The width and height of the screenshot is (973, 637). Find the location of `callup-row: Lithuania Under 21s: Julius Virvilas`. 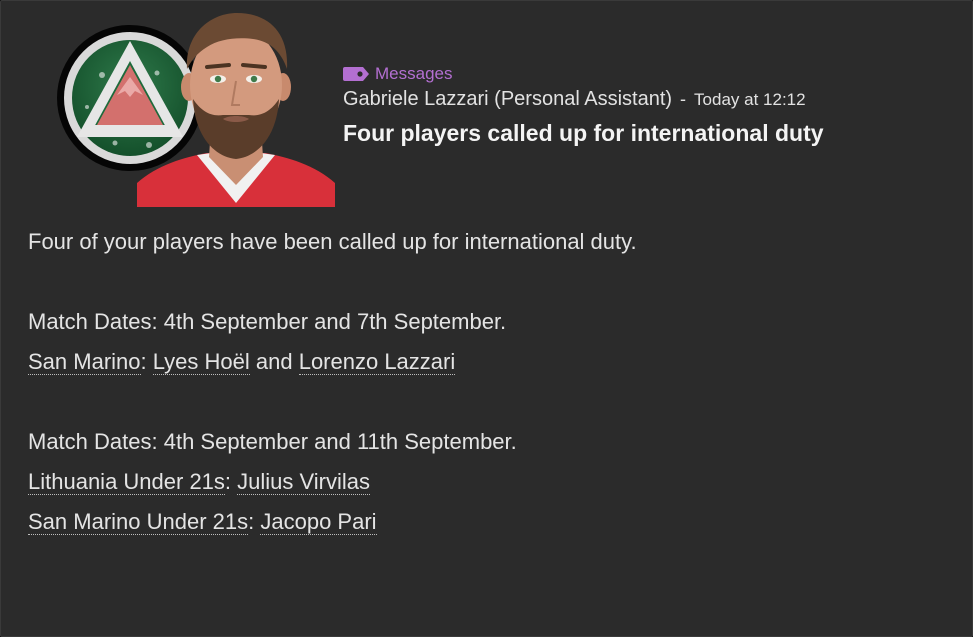

callup-row: Lithuania Under 21s: Julius Virvilas is located at coordinates (488, 485).